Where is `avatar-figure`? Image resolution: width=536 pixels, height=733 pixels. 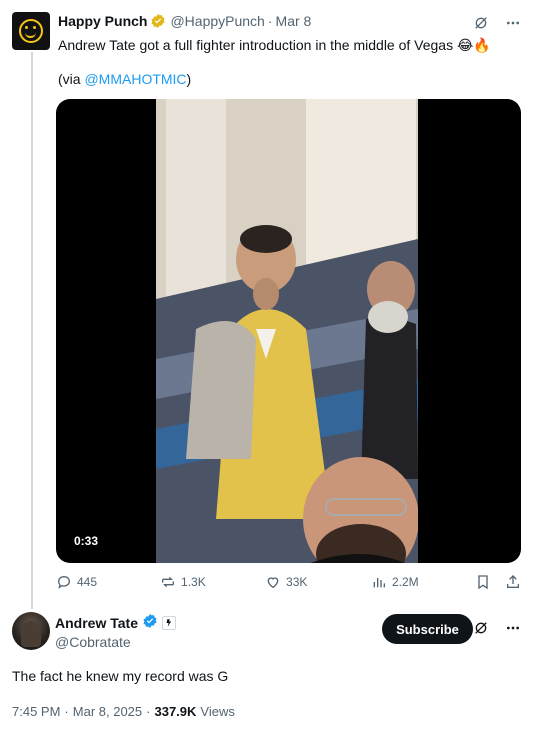 avatar-figure is located at coordinates (31, 634).